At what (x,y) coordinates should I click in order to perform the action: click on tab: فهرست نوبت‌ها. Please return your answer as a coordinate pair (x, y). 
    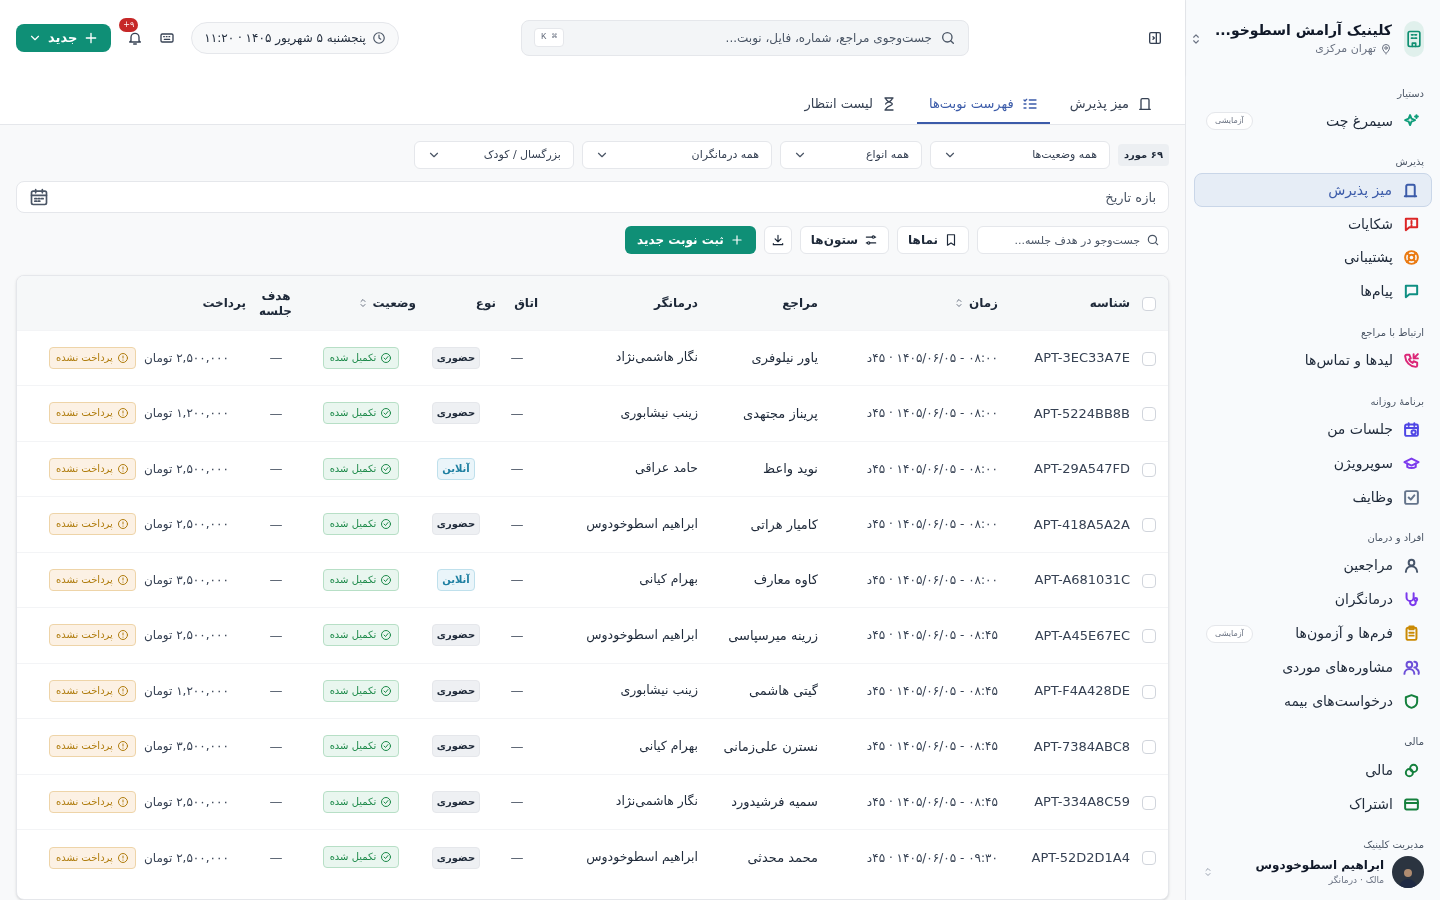
    Looking at the image, I should click on (983, 105).